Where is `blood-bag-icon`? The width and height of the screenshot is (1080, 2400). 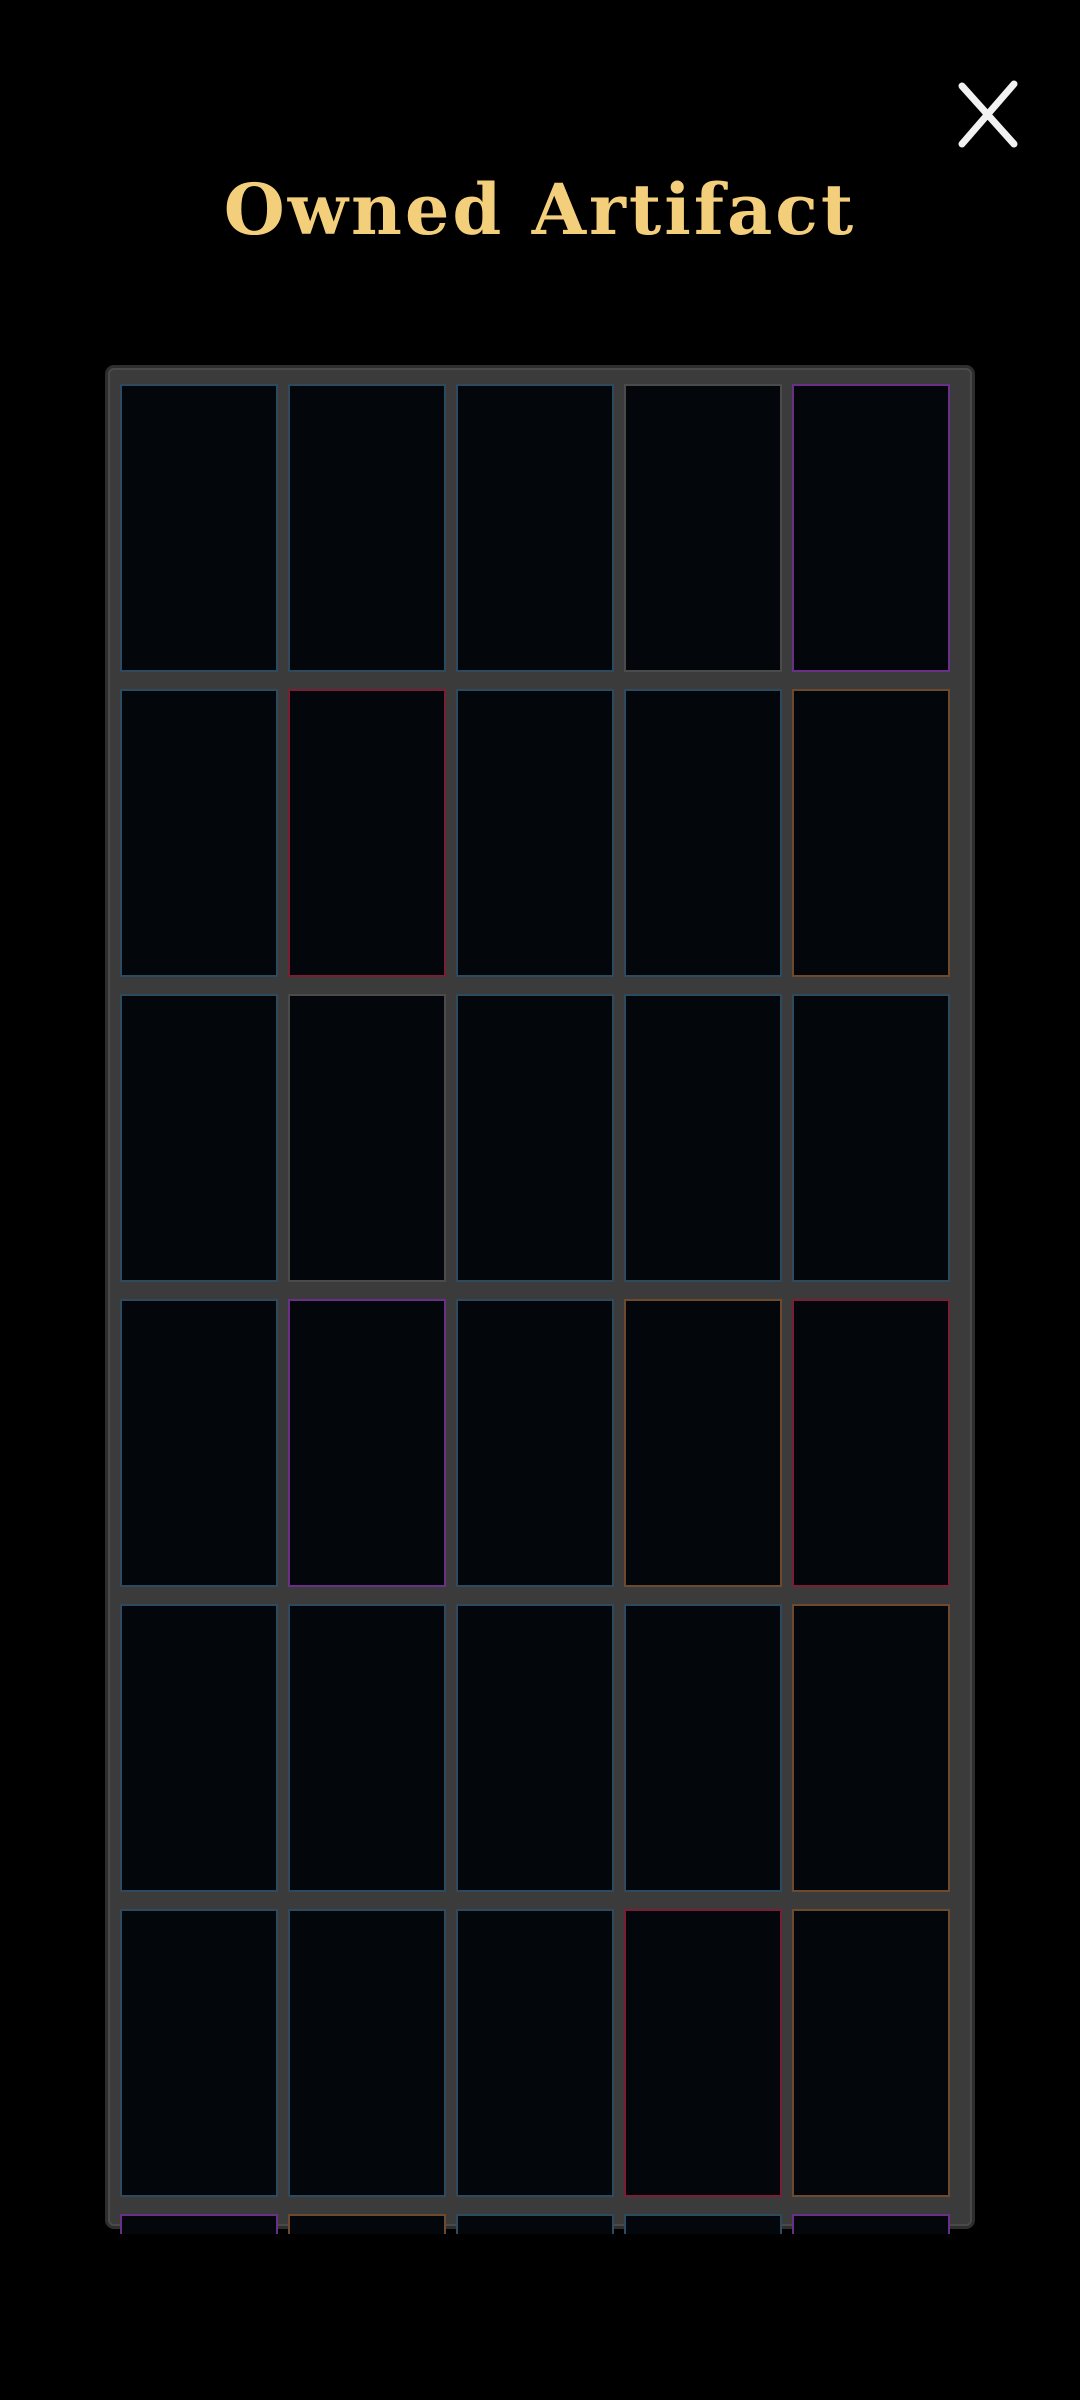 blood-bag-icon is located at coordinates (369, 2055).